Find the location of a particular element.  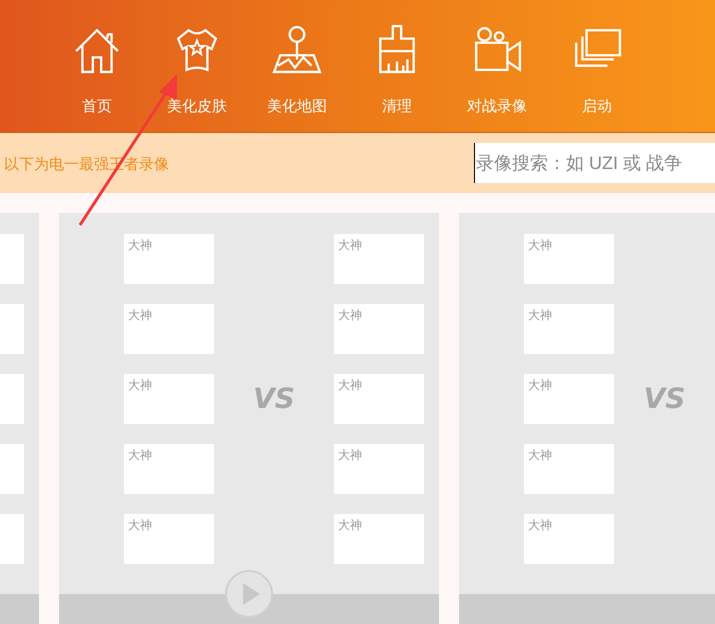

search-field: 录像搜索：如 UZI 或 战争 is located at coordinates (594, 163).